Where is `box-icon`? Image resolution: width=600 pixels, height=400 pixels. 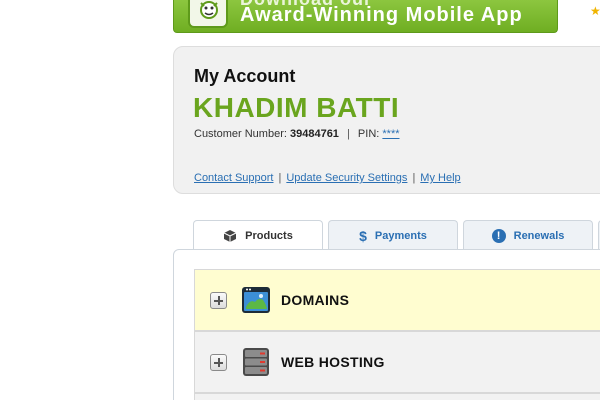 box-icon is located at coordinates (230, 236).